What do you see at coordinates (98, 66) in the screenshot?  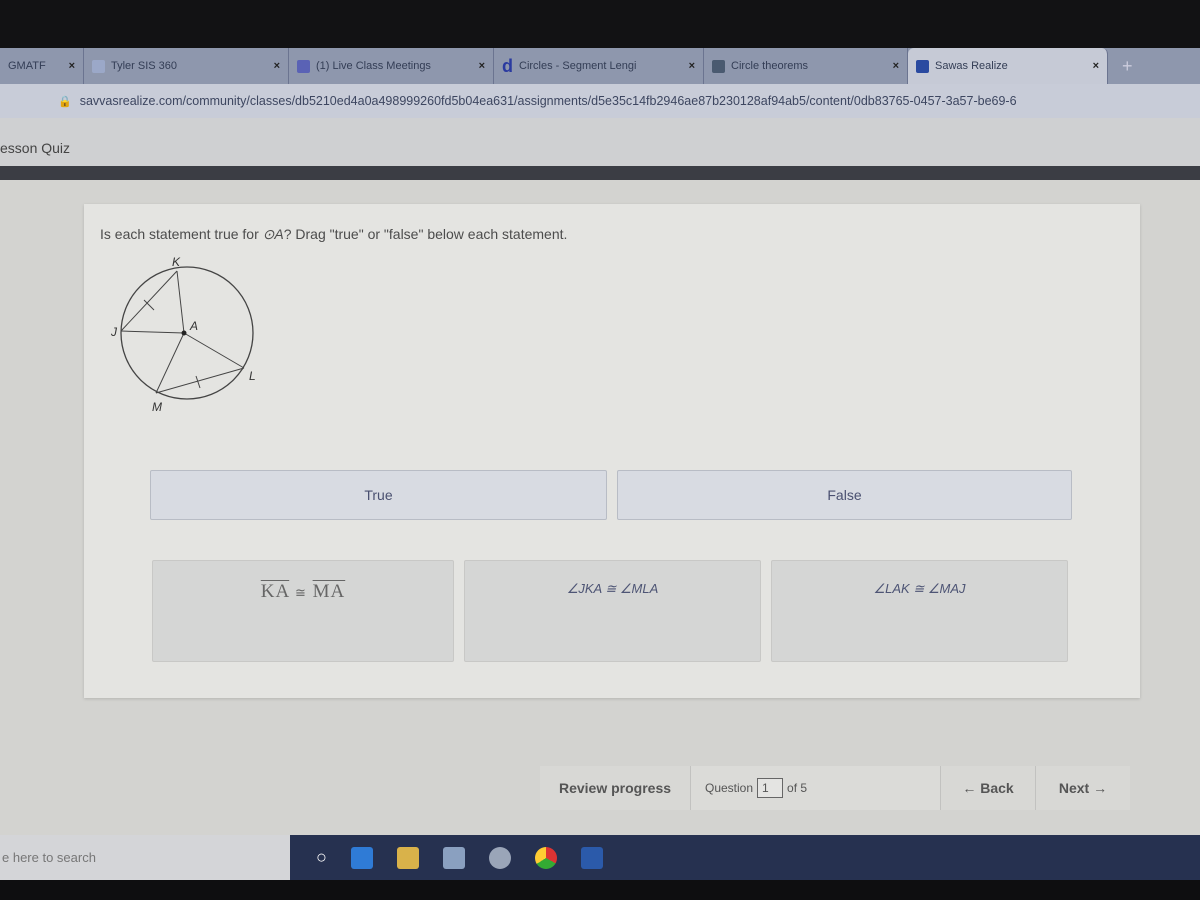 I see `tyler-icon` at bounding box center [98, 66].